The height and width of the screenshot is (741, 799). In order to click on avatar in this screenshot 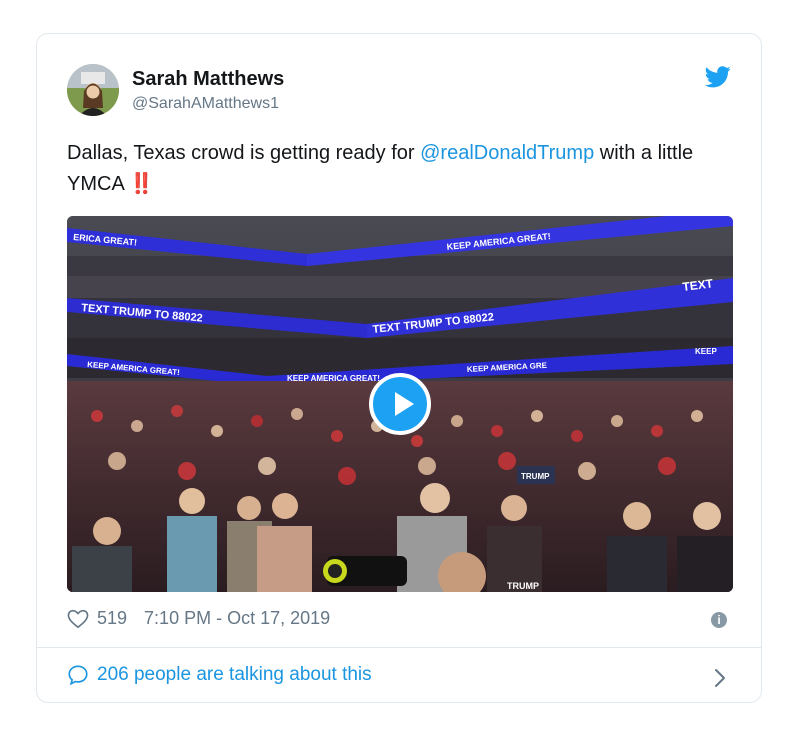, I will do `click(93, 90)`.